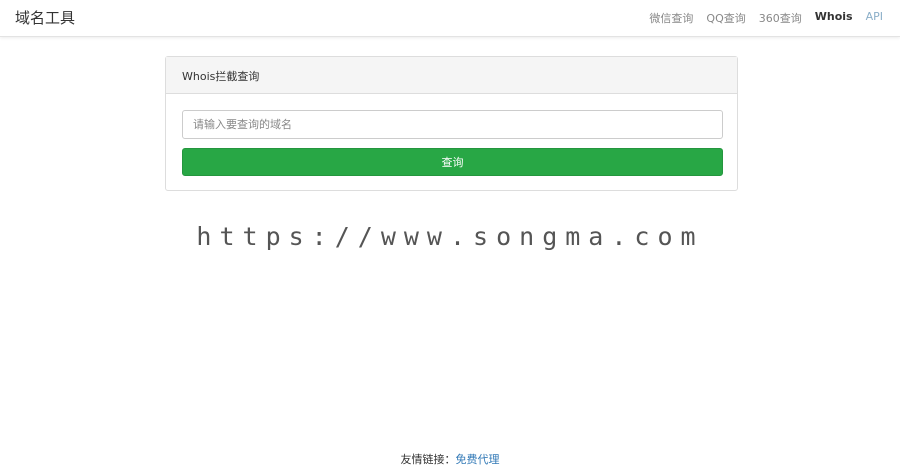 The image size is (900, 474). What do you see at coordinates (451, 75) in the screenshot?
I see `panel-heading: Whois拦截查询` at bounding box center [451, 75].